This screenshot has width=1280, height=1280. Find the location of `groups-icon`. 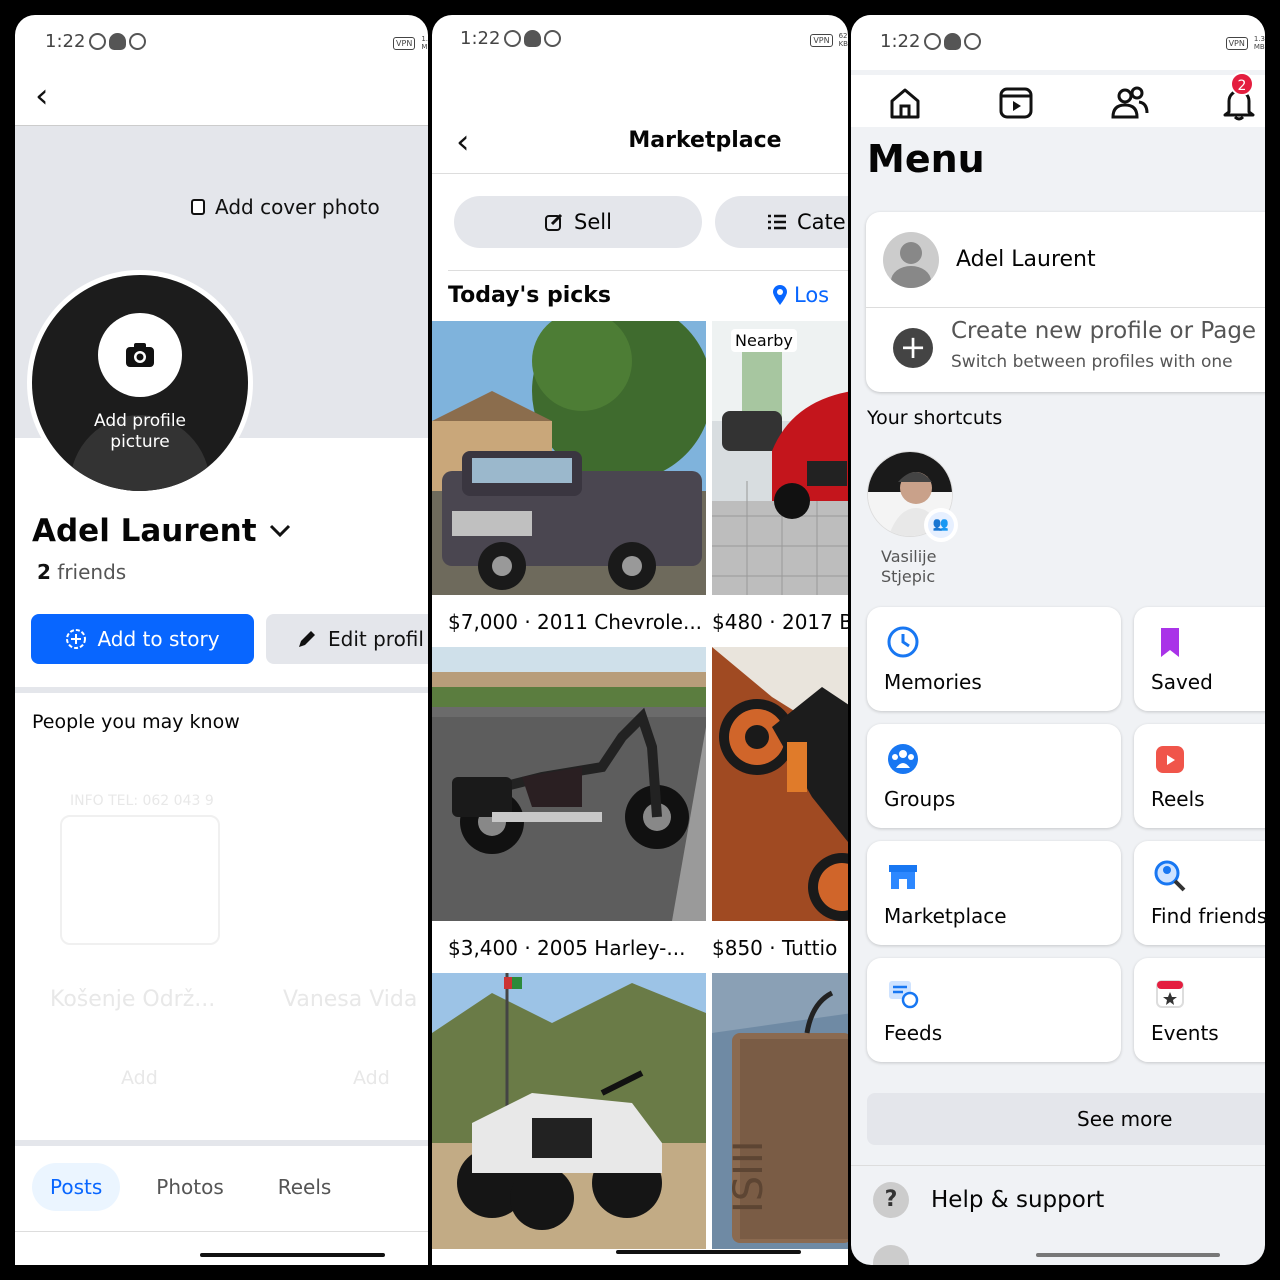

groups-icon is located at coordinates (903, 759).